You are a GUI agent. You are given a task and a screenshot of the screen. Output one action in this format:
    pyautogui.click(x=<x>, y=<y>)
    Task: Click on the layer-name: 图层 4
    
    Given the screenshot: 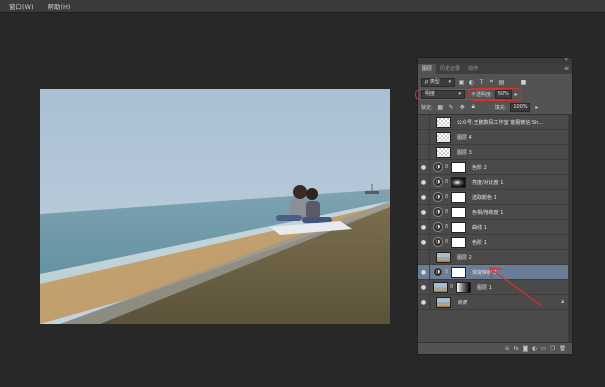 What is the action you would take?
    pyautogui.click(x=464, y=137)
    